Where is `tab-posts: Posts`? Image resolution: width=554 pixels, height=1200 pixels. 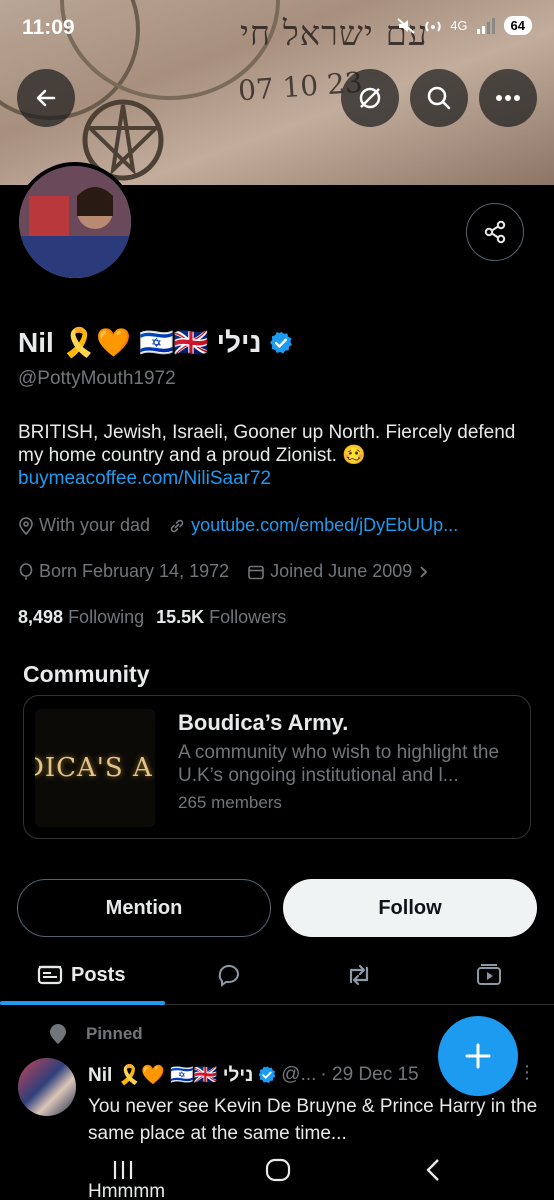 tab-posts: Posts is located at coordinates (81, 975).